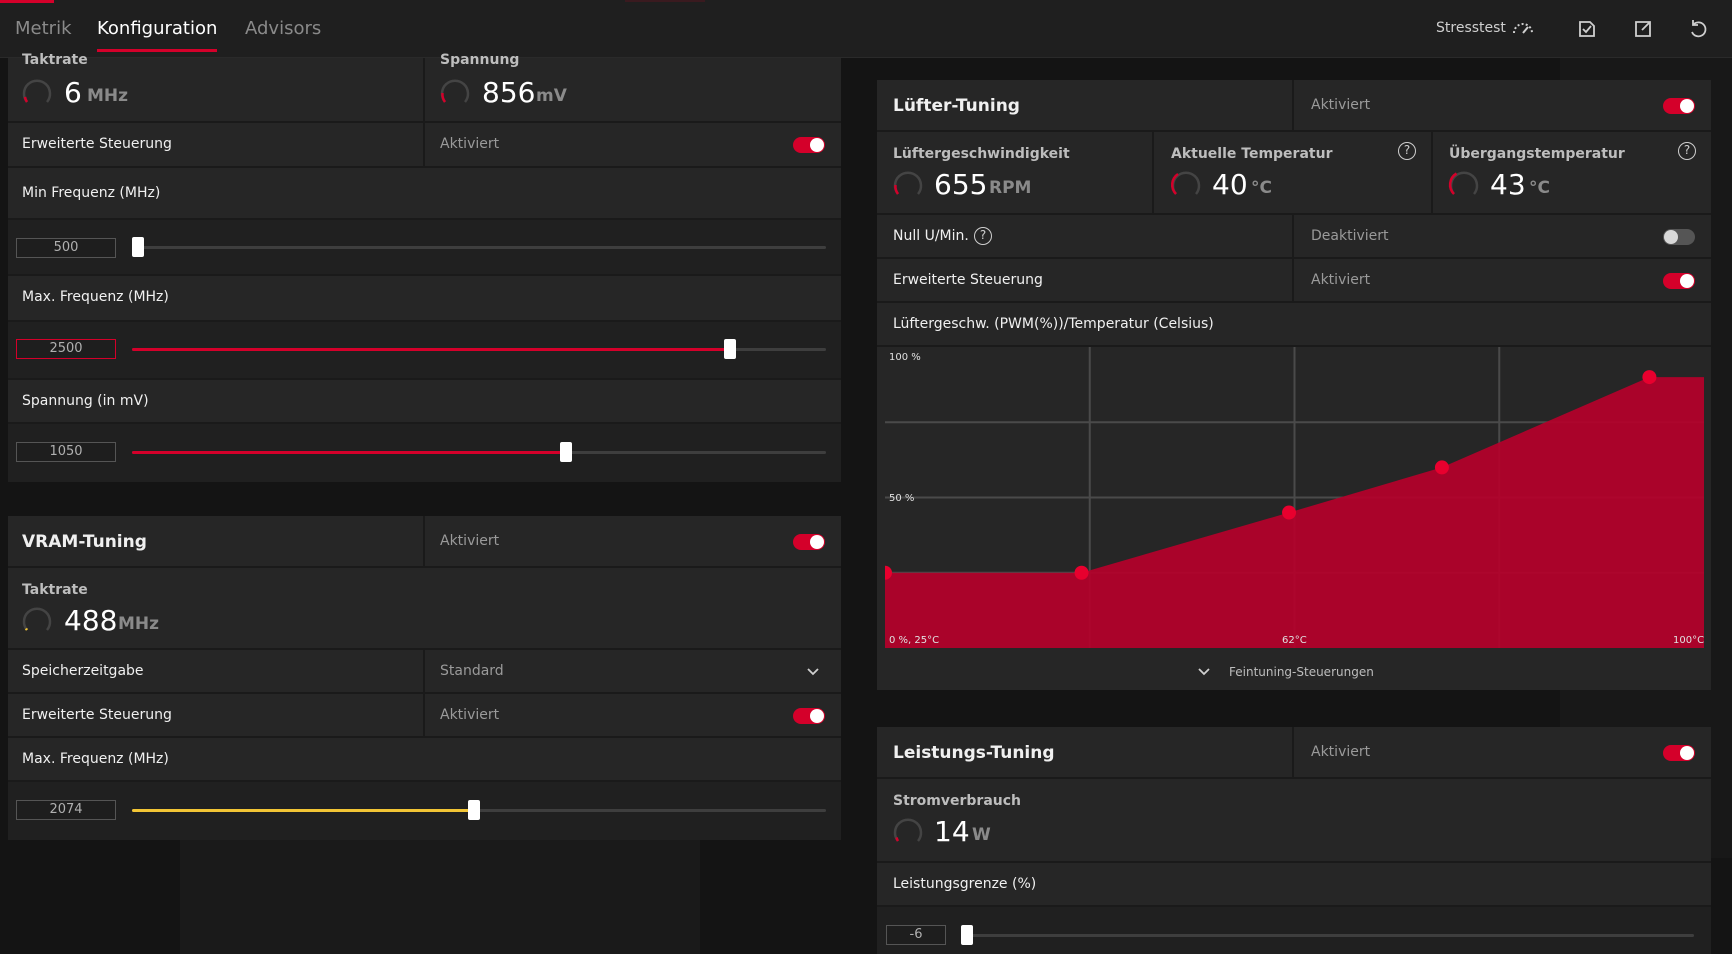 This screenshot has height=954, width=1732. I want to click on power-draw-unit: W, so click(981, 835).